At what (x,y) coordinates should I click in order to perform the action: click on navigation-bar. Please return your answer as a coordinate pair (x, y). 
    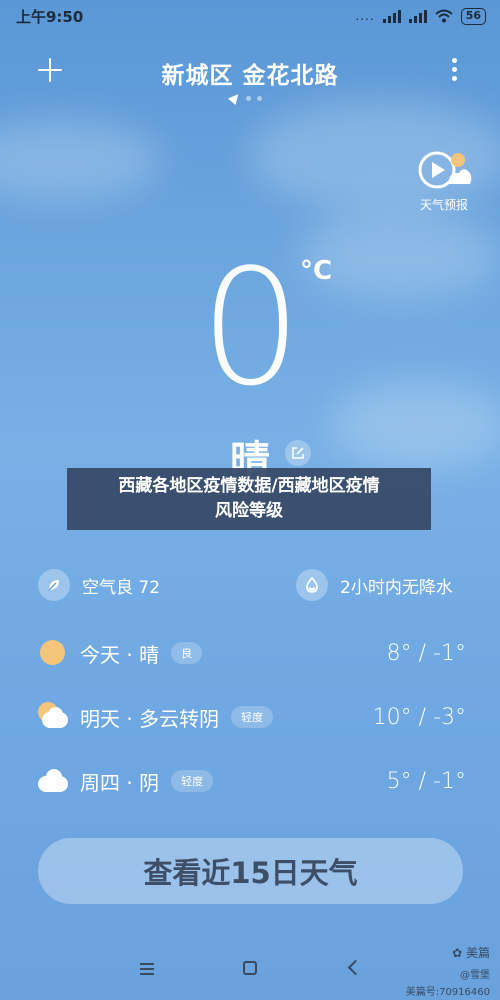
    Looking at the image, I should click on (250, 970).